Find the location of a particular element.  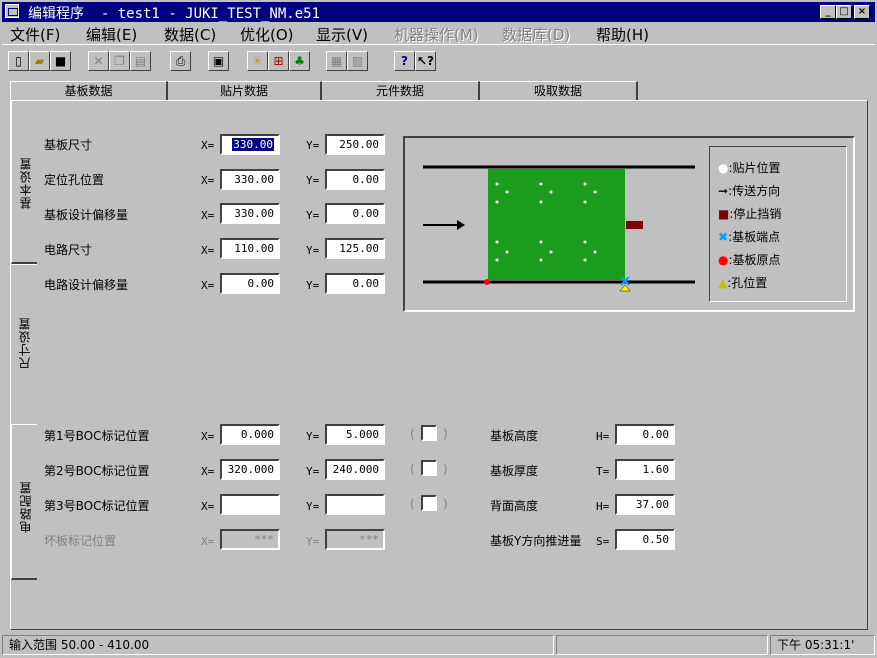

boc-mark-3-paren-close: ) is located at coordinates (445, 504).